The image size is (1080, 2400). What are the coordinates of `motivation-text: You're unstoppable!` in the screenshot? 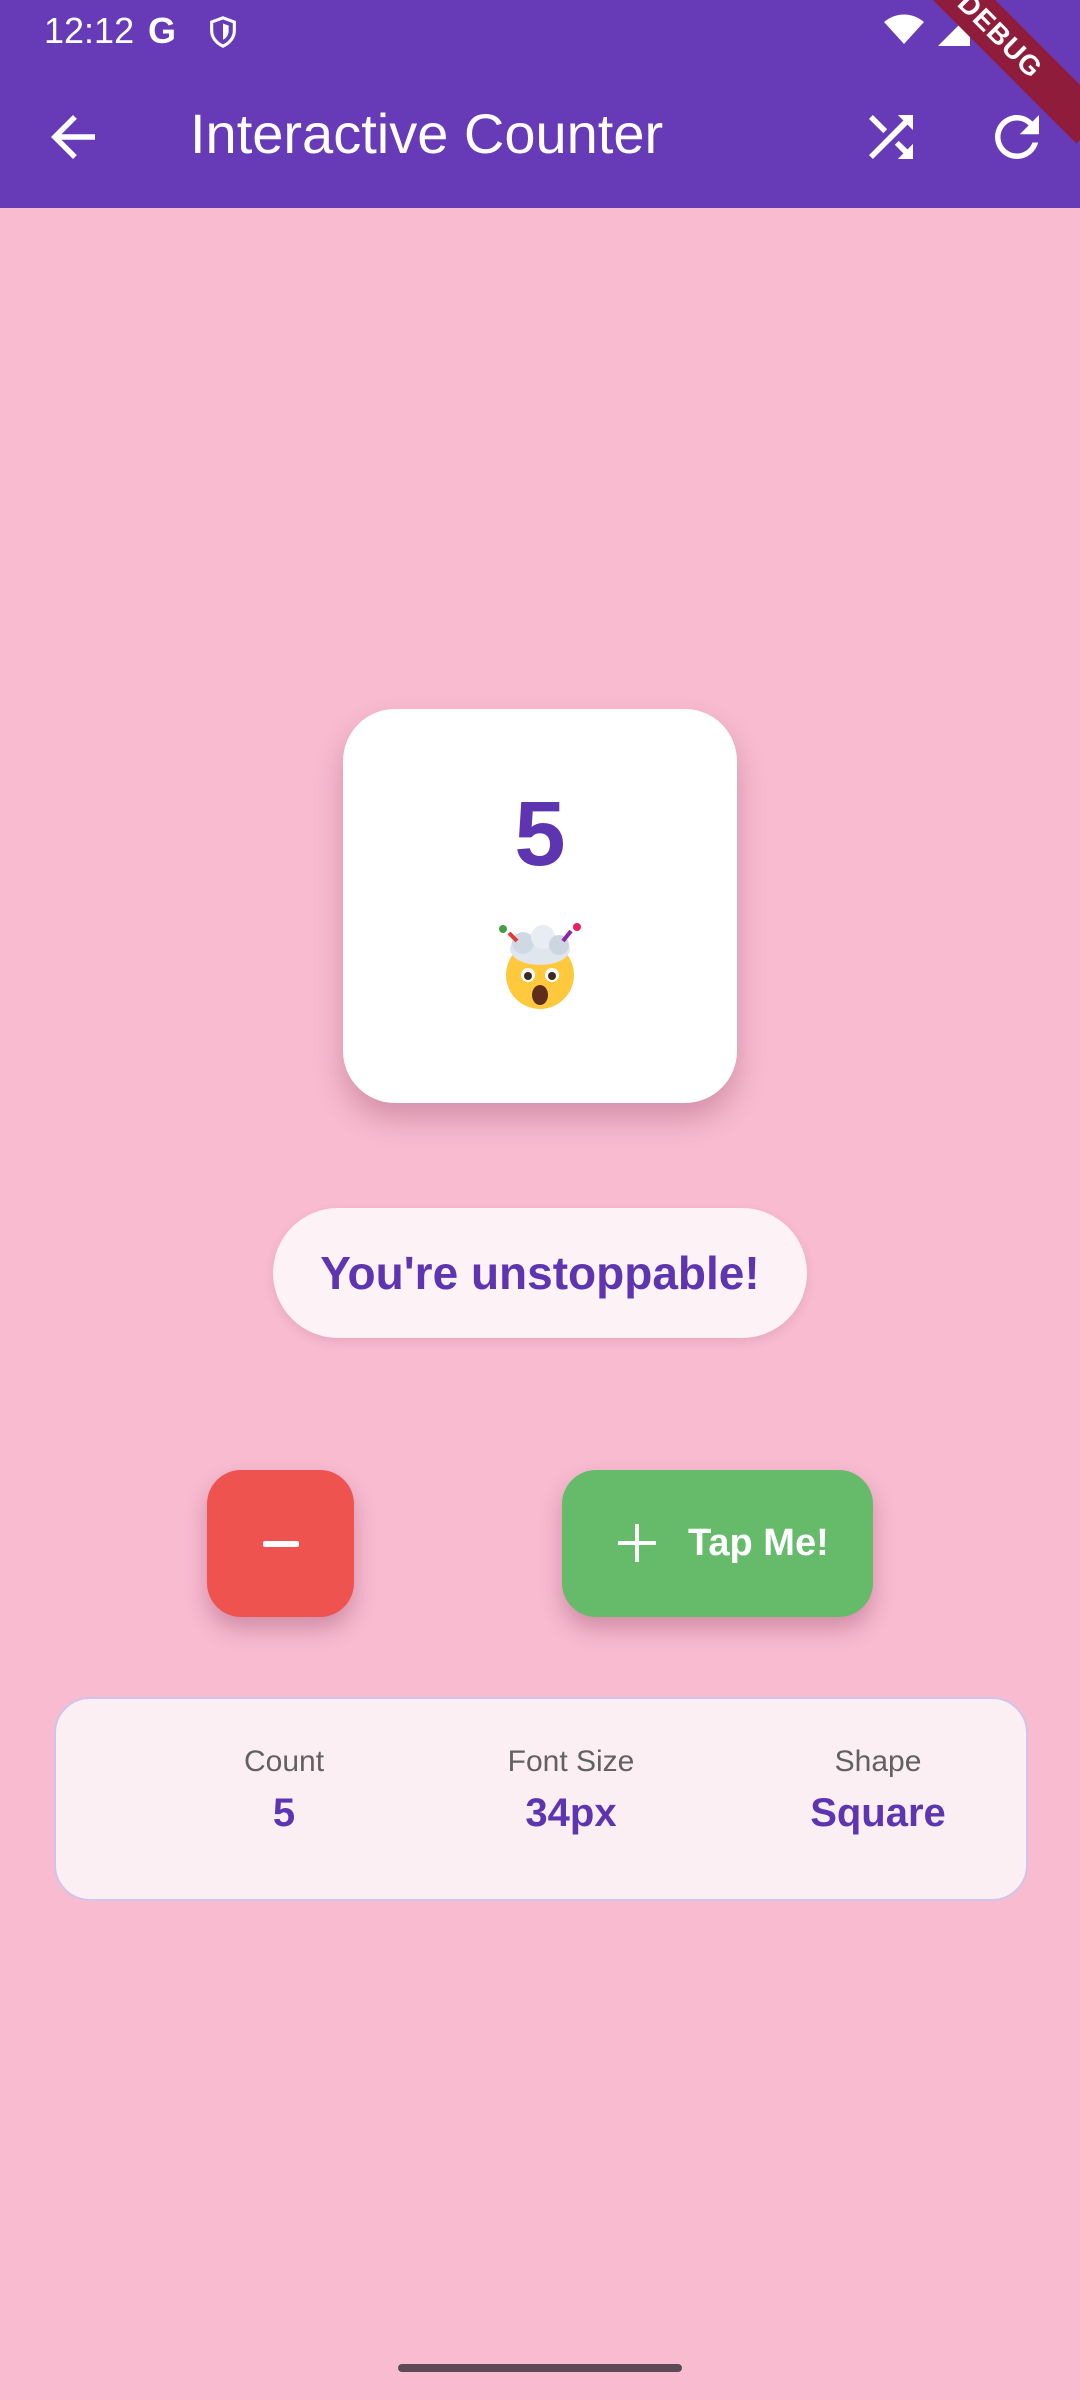 It's located at (540, 1273).